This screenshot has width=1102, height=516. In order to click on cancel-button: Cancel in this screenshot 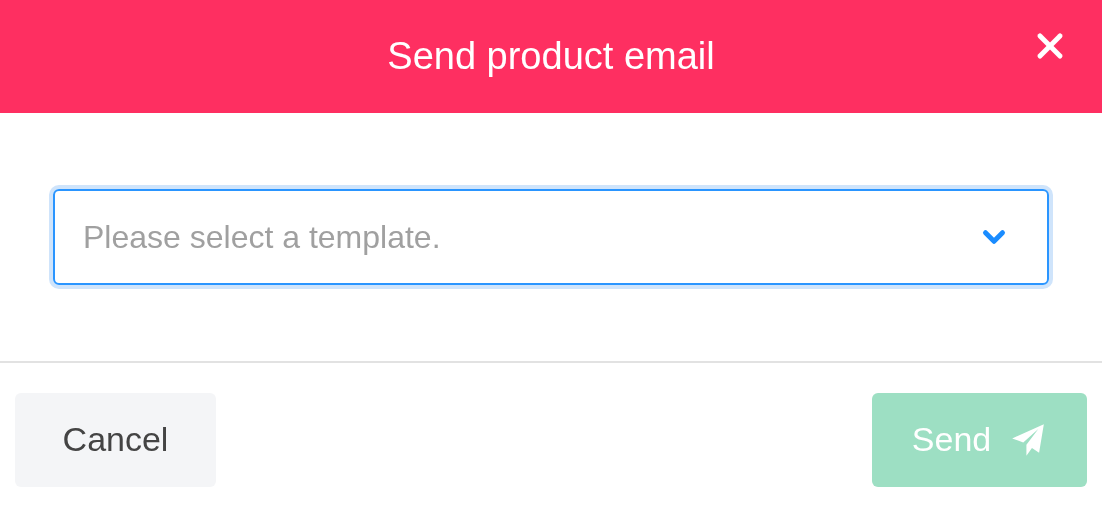, I will do `click(115, 439)`.